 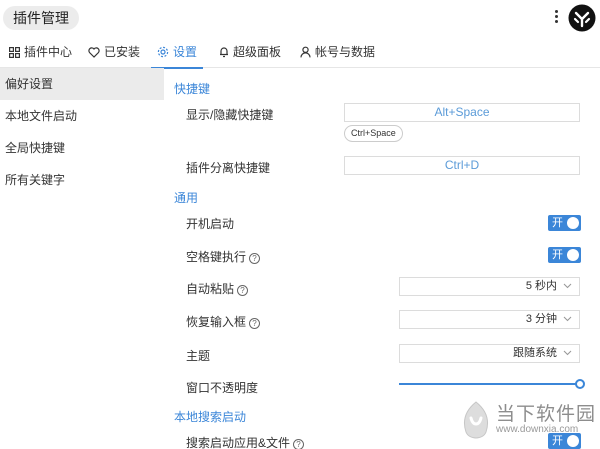 I want to click on tab-label: 插件中心, so click(x=48, y=52).